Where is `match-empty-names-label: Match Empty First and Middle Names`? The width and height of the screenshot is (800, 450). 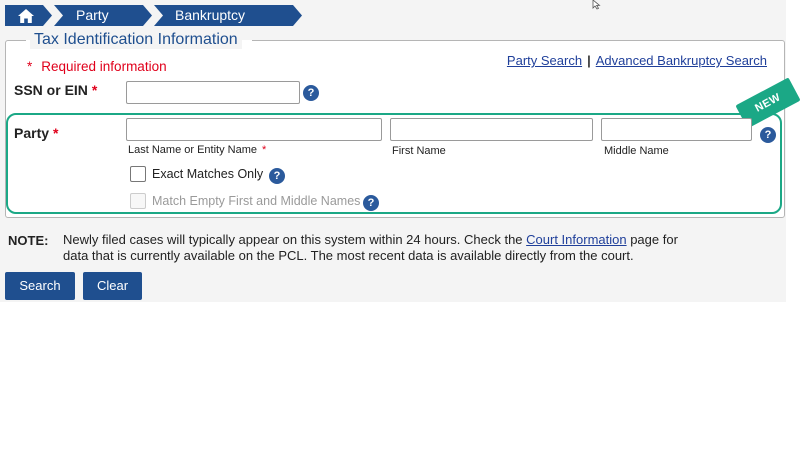
match-empty-names-label: Match Empty First and Middle Names is located at coordinates (256, 201).